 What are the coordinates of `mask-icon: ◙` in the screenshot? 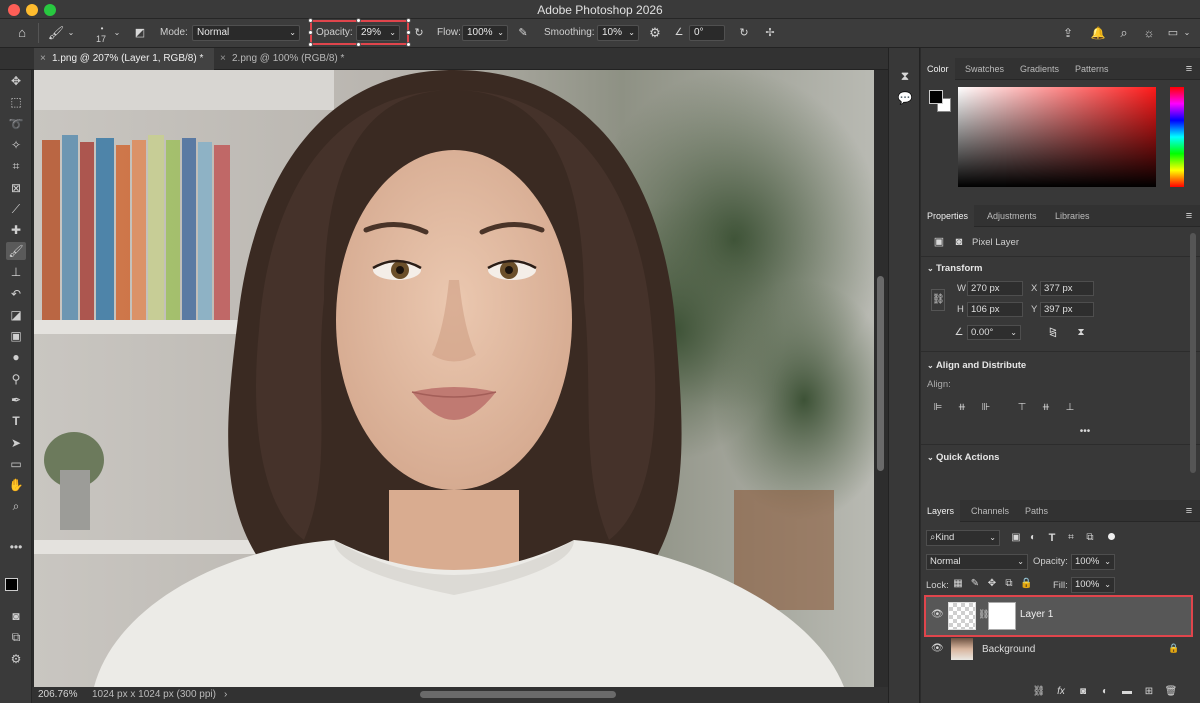 It's located at (959, 242).